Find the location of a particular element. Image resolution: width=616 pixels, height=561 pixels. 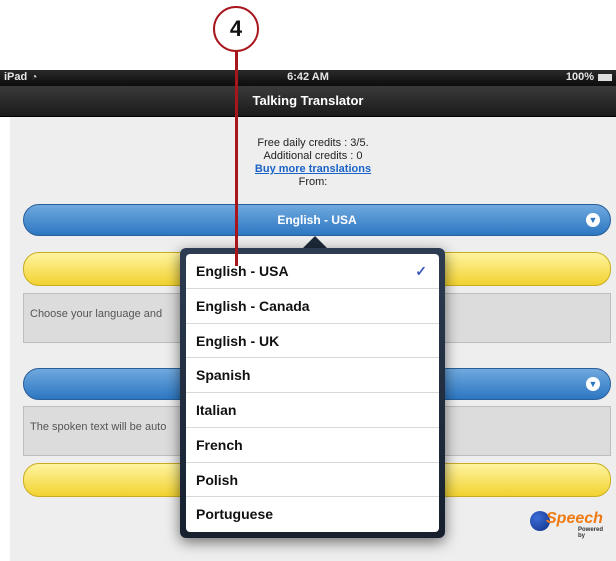

status-bar: iPad ◔ 6:42 AM 100% is located at coordinates (308, 78).